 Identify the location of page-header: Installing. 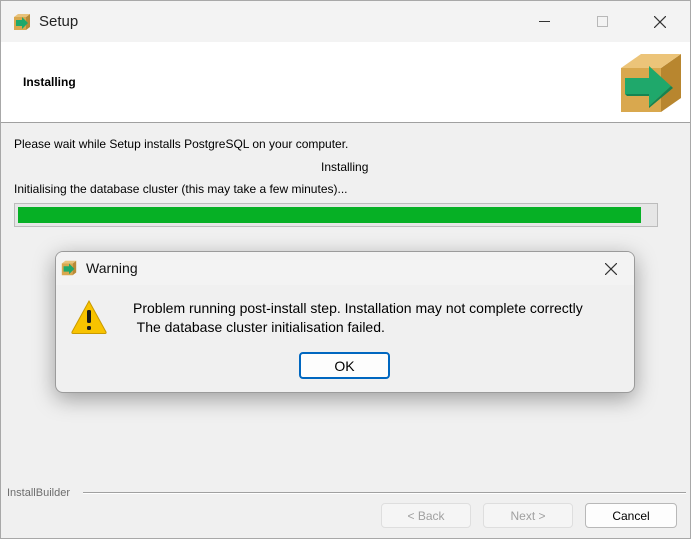
(345, 82).